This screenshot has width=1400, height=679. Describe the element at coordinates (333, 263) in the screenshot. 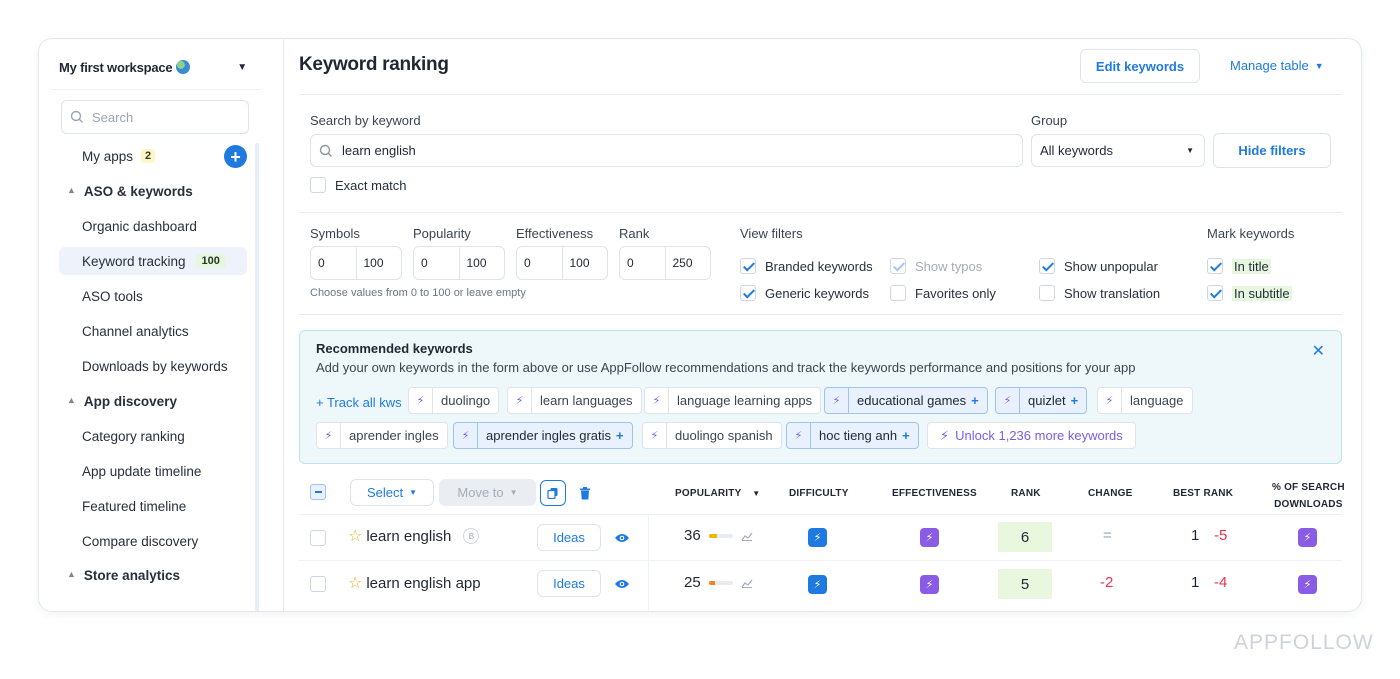

I see `symbols-min-input: 0` at that location.